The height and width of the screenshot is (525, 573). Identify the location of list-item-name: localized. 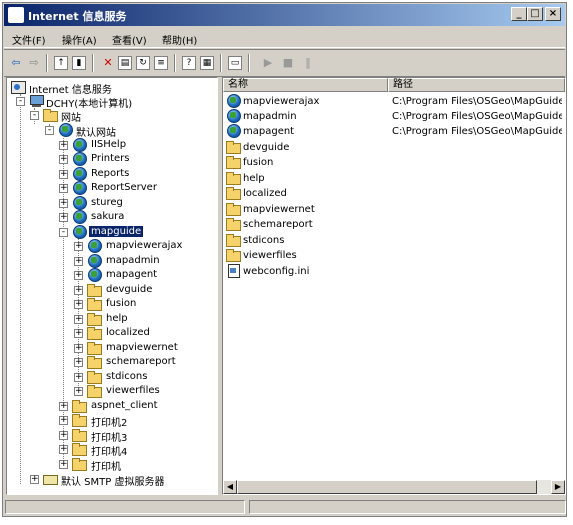
(265, 193).